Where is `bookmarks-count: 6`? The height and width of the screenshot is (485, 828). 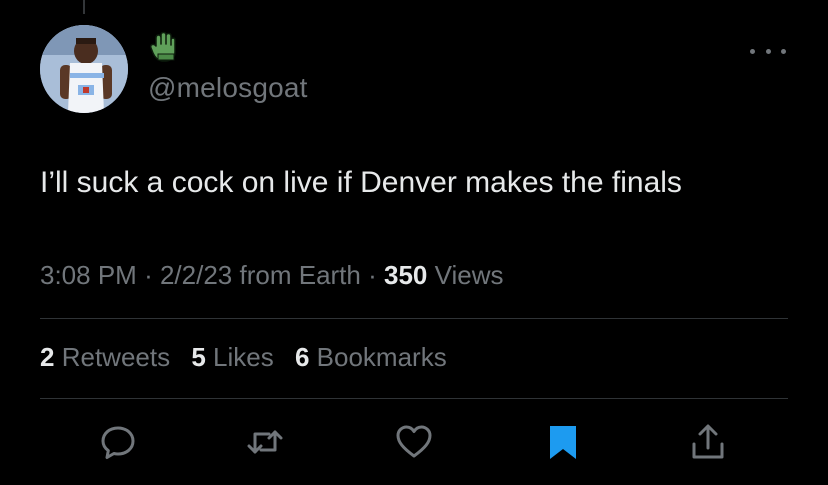 bookmarks-count: 6 is located at coordinates (302, 357).